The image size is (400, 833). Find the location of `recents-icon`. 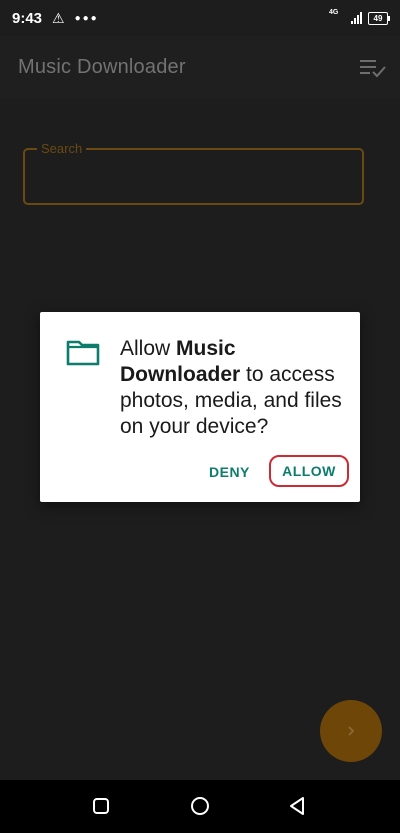

recents-icon is located at coordinates (101, 806).